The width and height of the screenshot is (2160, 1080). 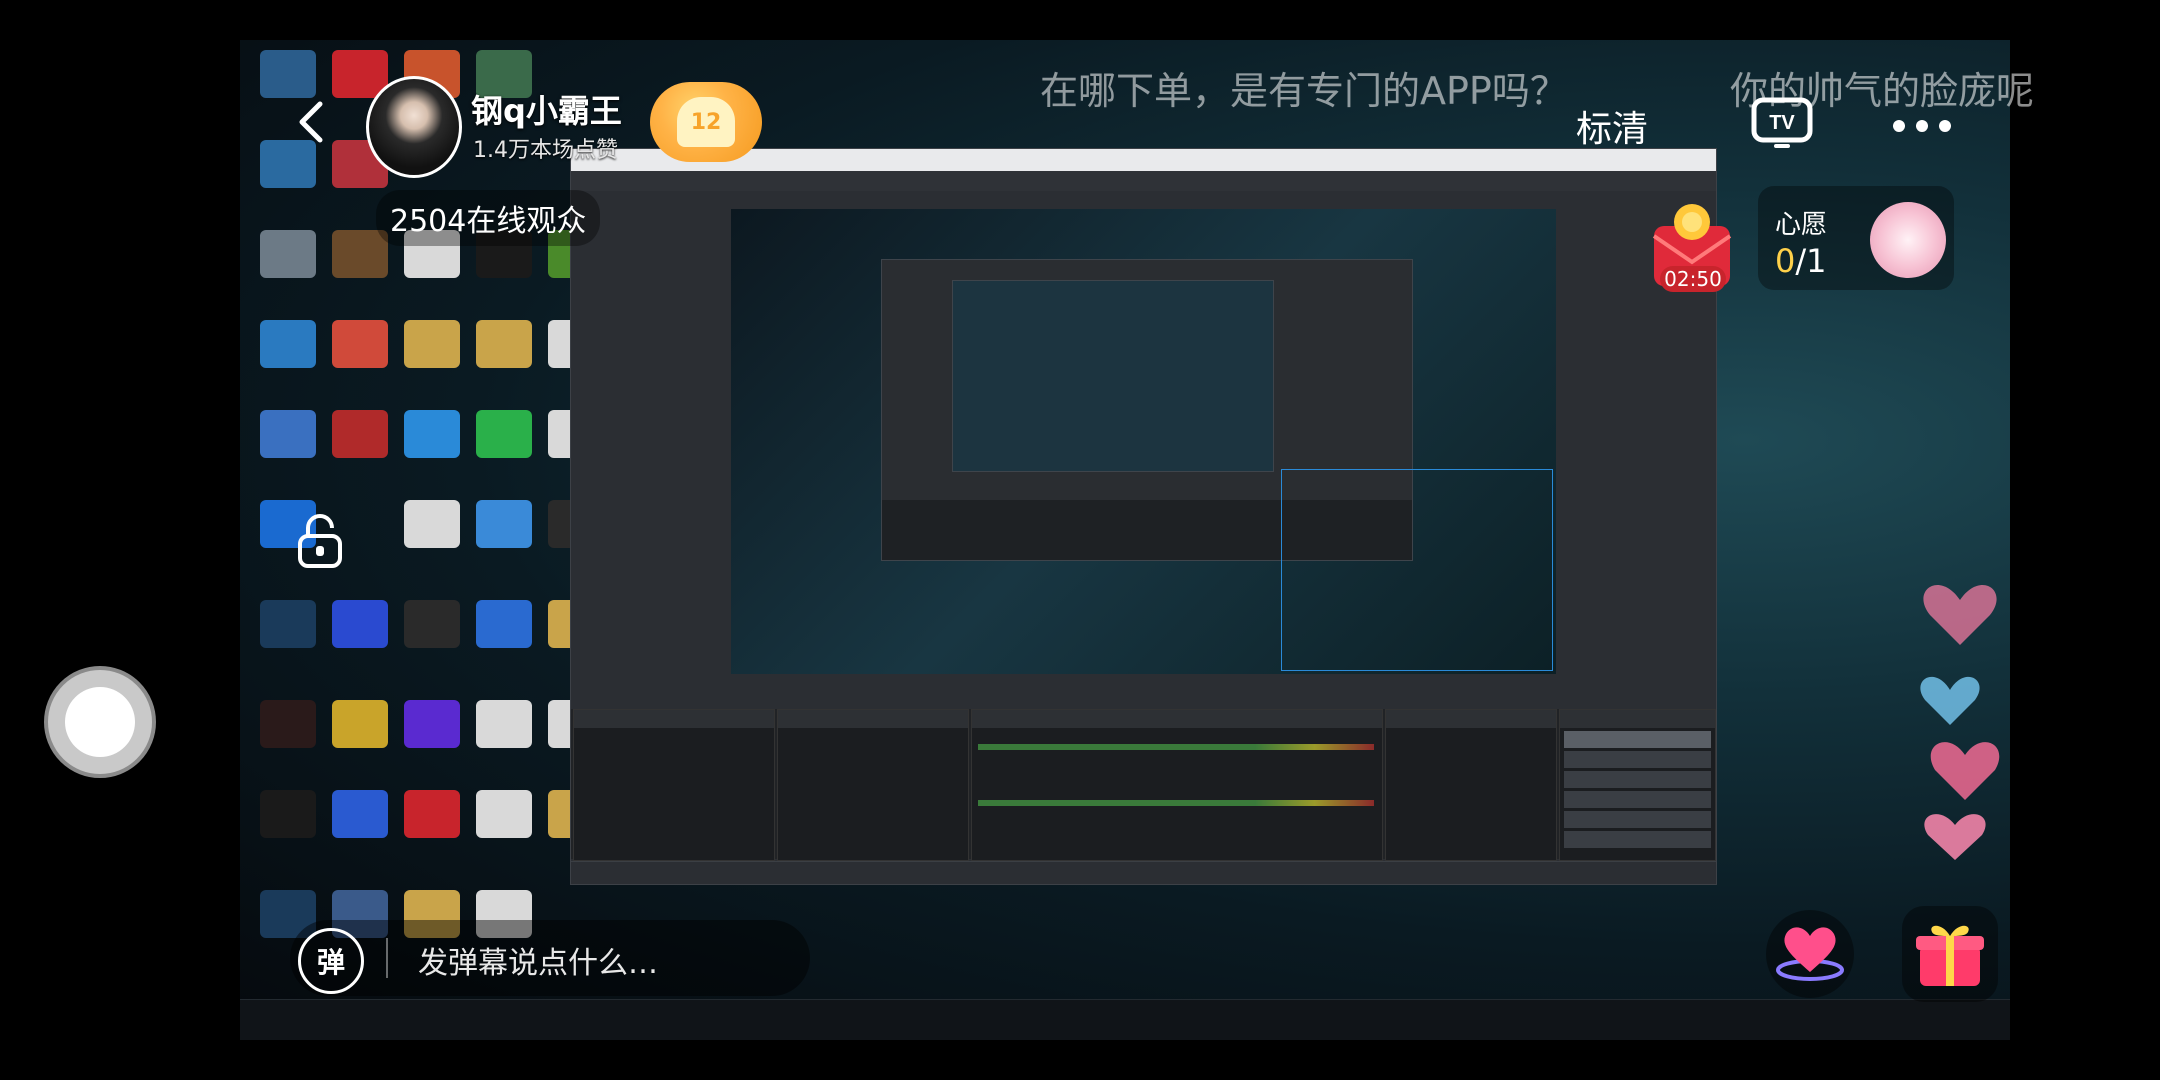 I want to click on nested-preview-inner, so click(x=1113, y=376).